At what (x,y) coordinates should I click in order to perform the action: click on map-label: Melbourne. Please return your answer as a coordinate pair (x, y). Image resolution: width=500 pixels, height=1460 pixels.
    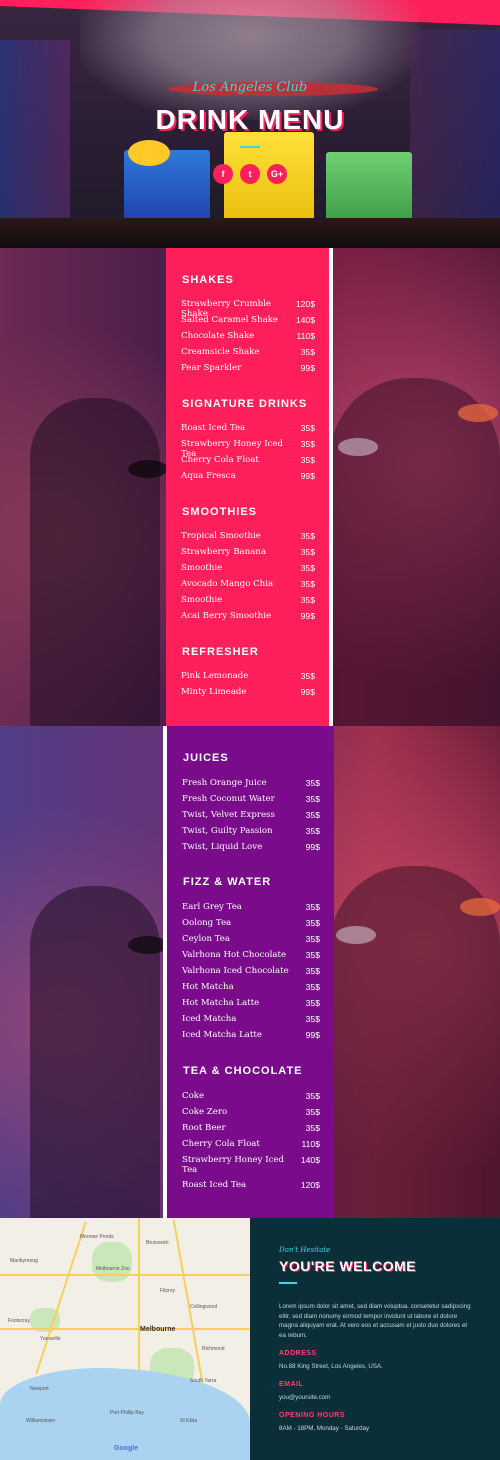
    Looking at the image, I should click on (158, 1329).